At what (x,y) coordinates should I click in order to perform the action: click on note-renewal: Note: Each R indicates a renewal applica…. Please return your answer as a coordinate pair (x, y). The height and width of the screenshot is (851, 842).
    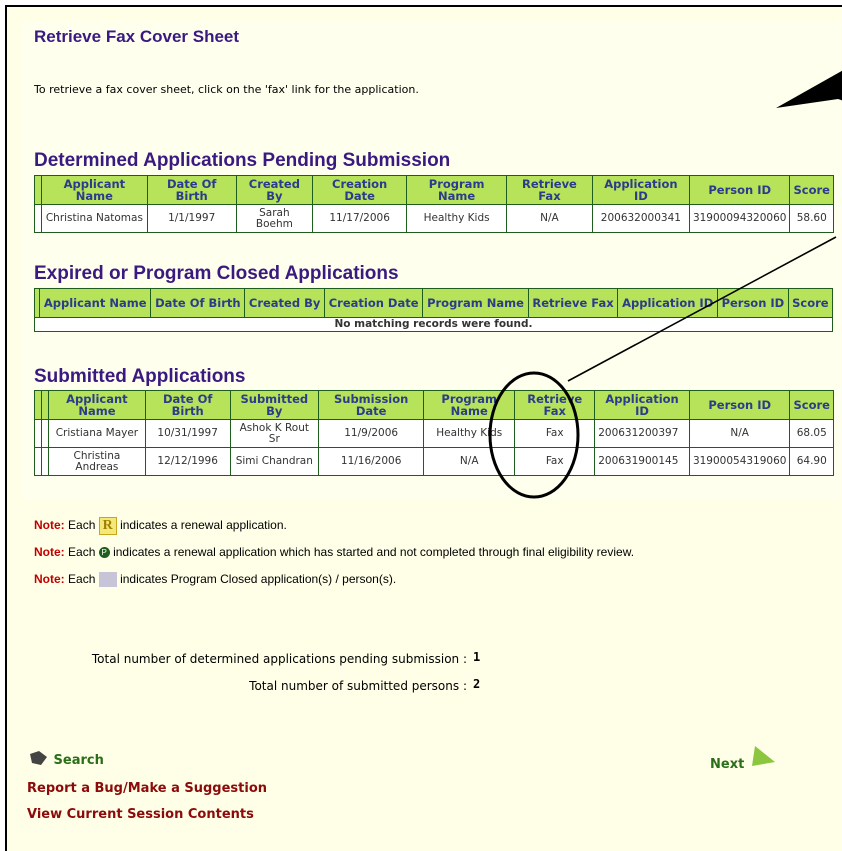
    Looking at the image, I should click on (160, 526).